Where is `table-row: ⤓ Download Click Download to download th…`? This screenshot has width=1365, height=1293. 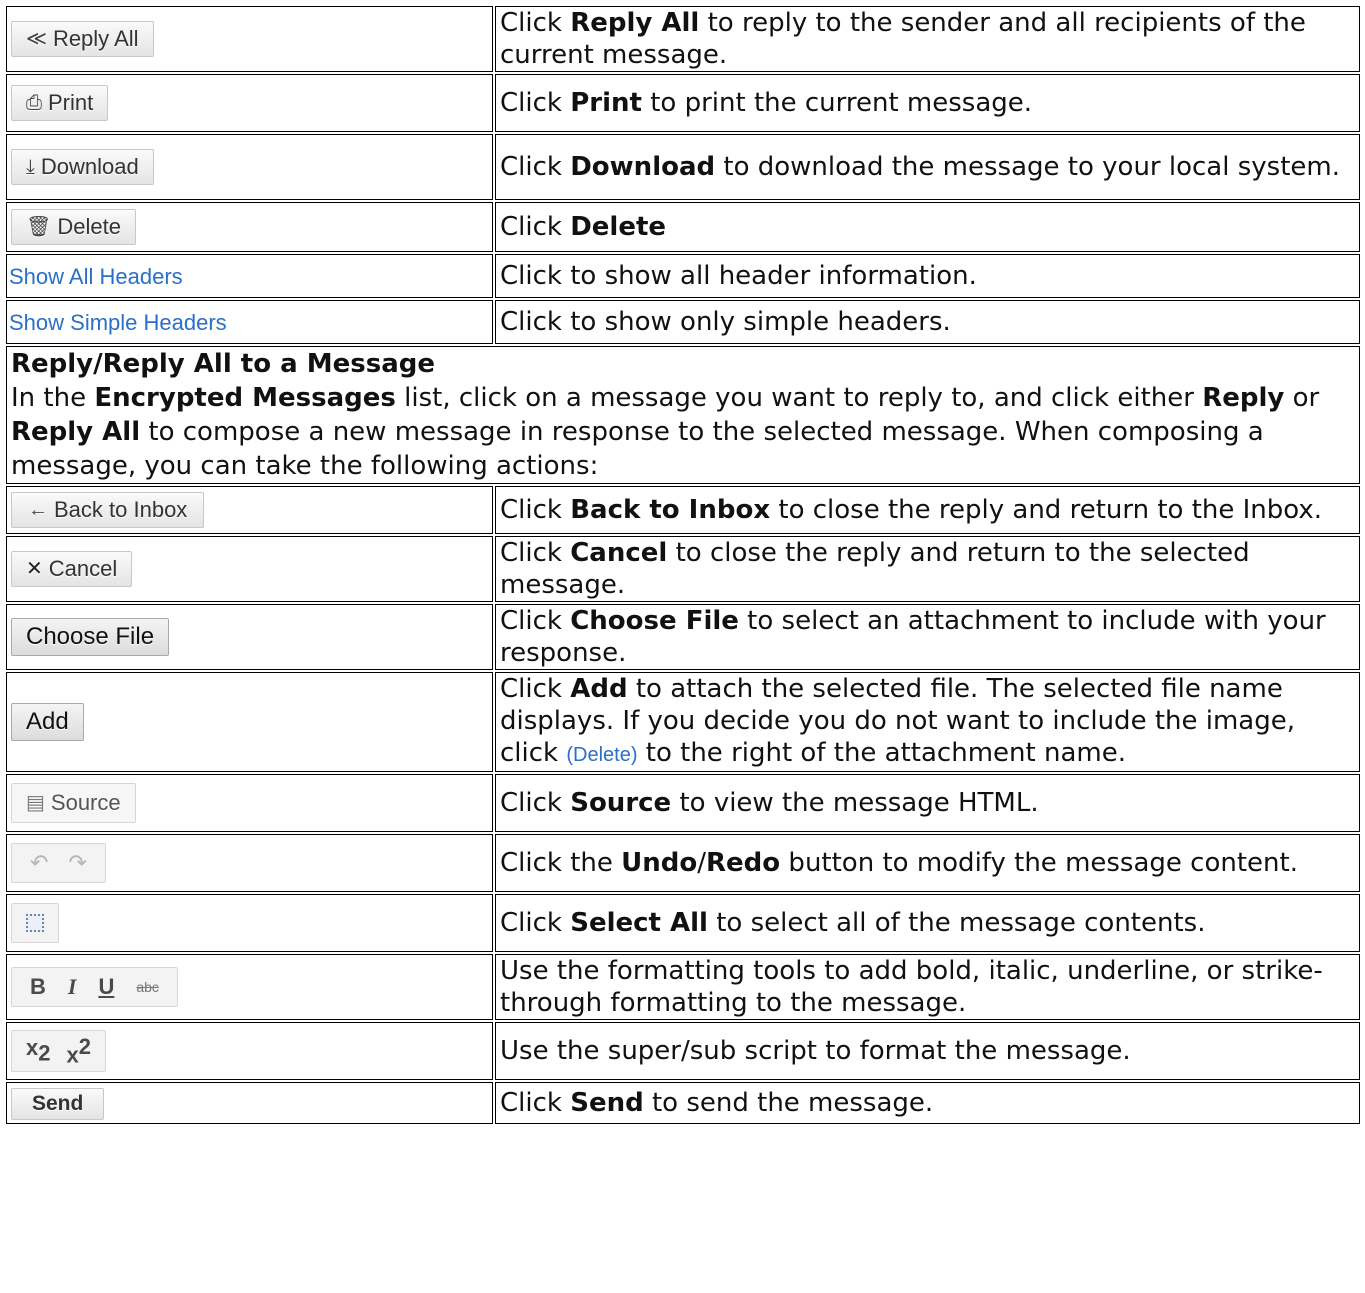 table-row: ⤓ Download Click Download to download th… is located at coordinates (683, 167).